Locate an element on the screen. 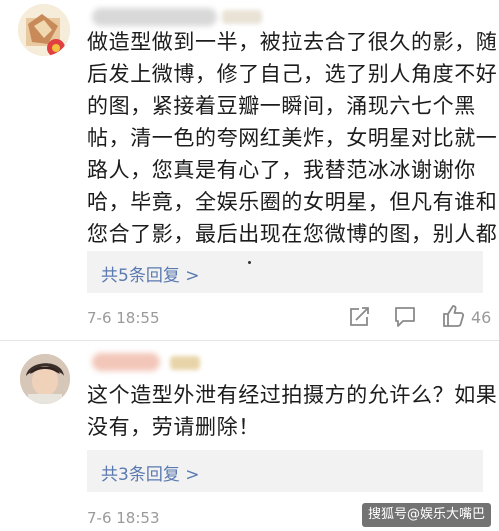 This screenshot has height=531, width=499. watermark: 搜狐号@娱乐大嘴巴 is located at coordinates (426, 515).